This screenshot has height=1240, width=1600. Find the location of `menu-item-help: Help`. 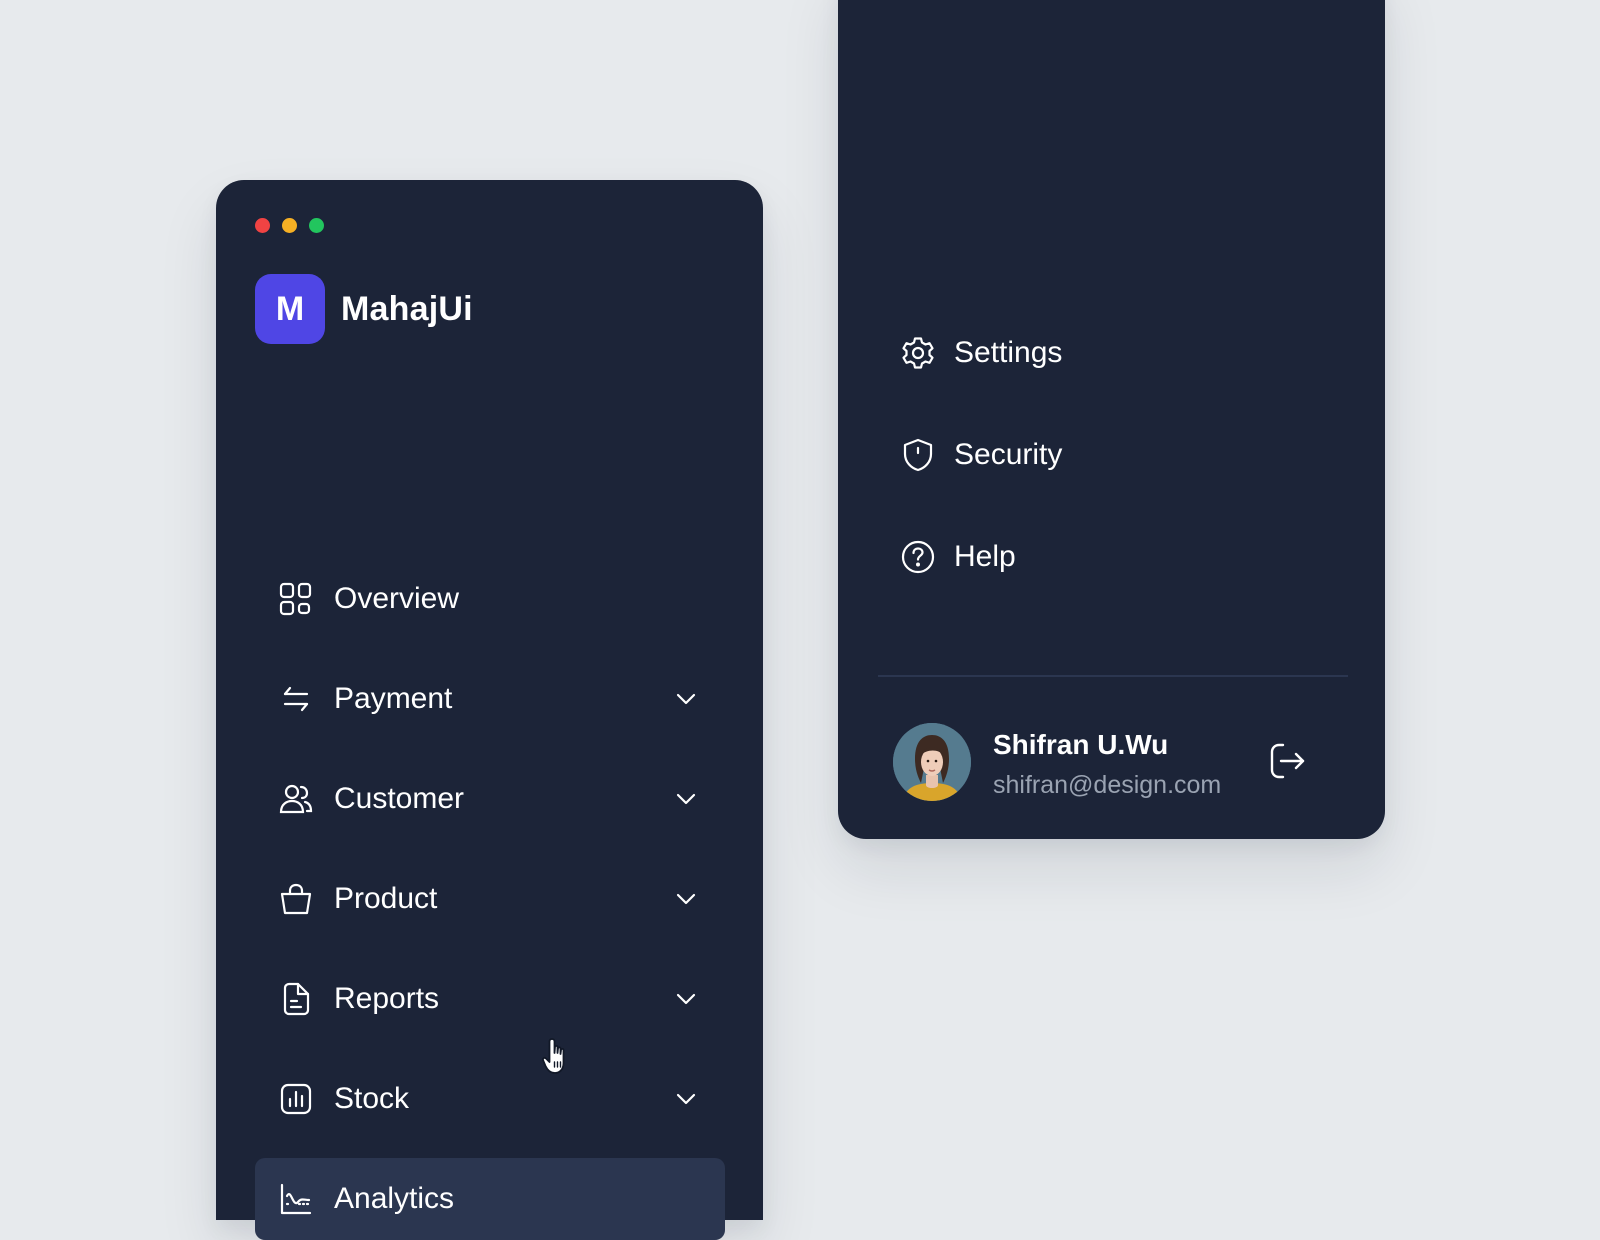

menu-item-help: Help is located at coordinates (1110, 557).